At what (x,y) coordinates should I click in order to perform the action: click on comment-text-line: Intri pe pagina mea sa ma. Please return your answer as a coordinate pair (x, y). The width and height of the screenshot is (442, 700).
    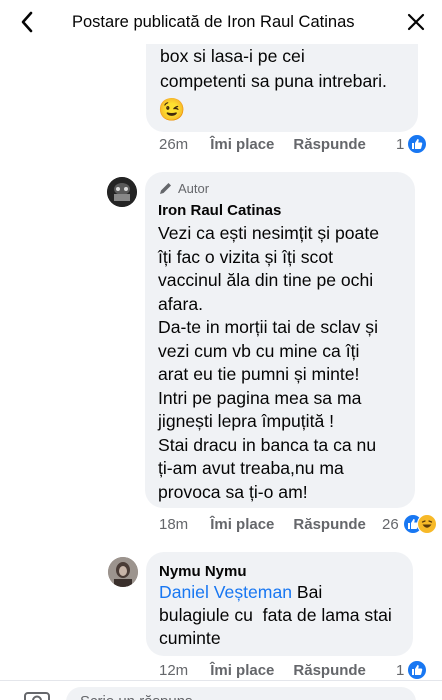
    Looking at the image, I should click on (260, 397).